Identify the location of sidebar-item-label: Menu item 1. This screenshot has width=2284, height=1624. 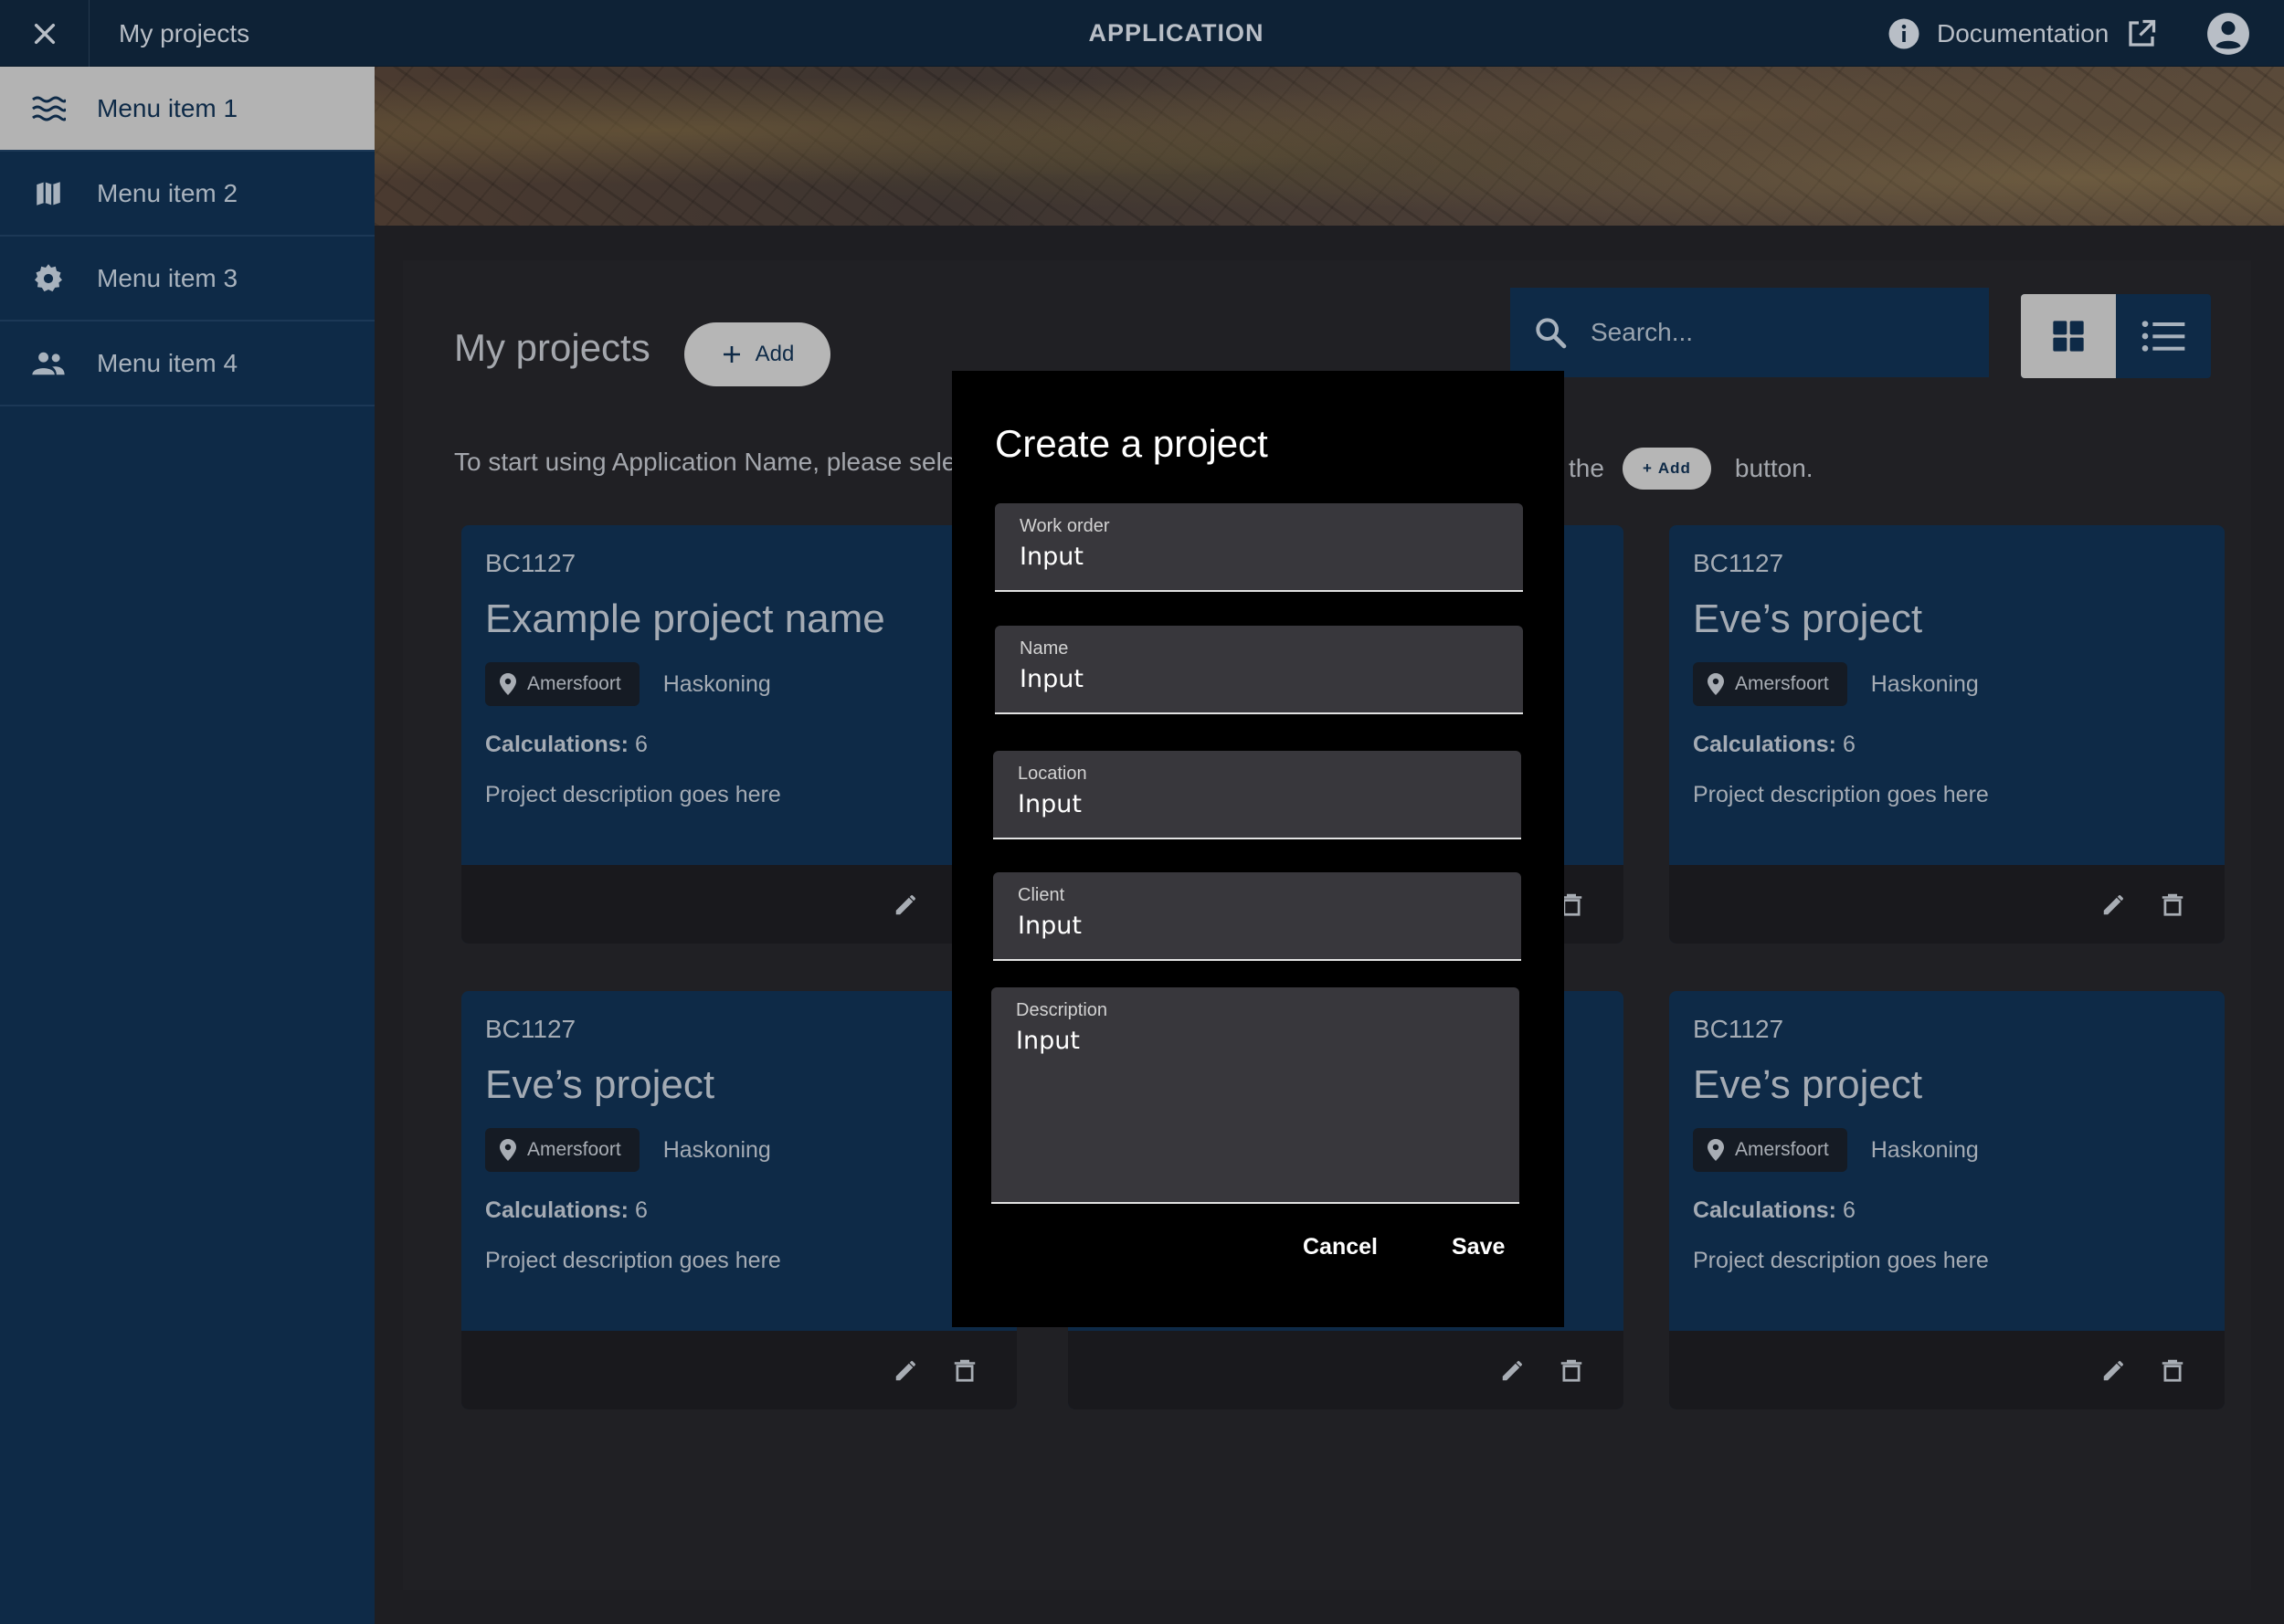
(167, 107).